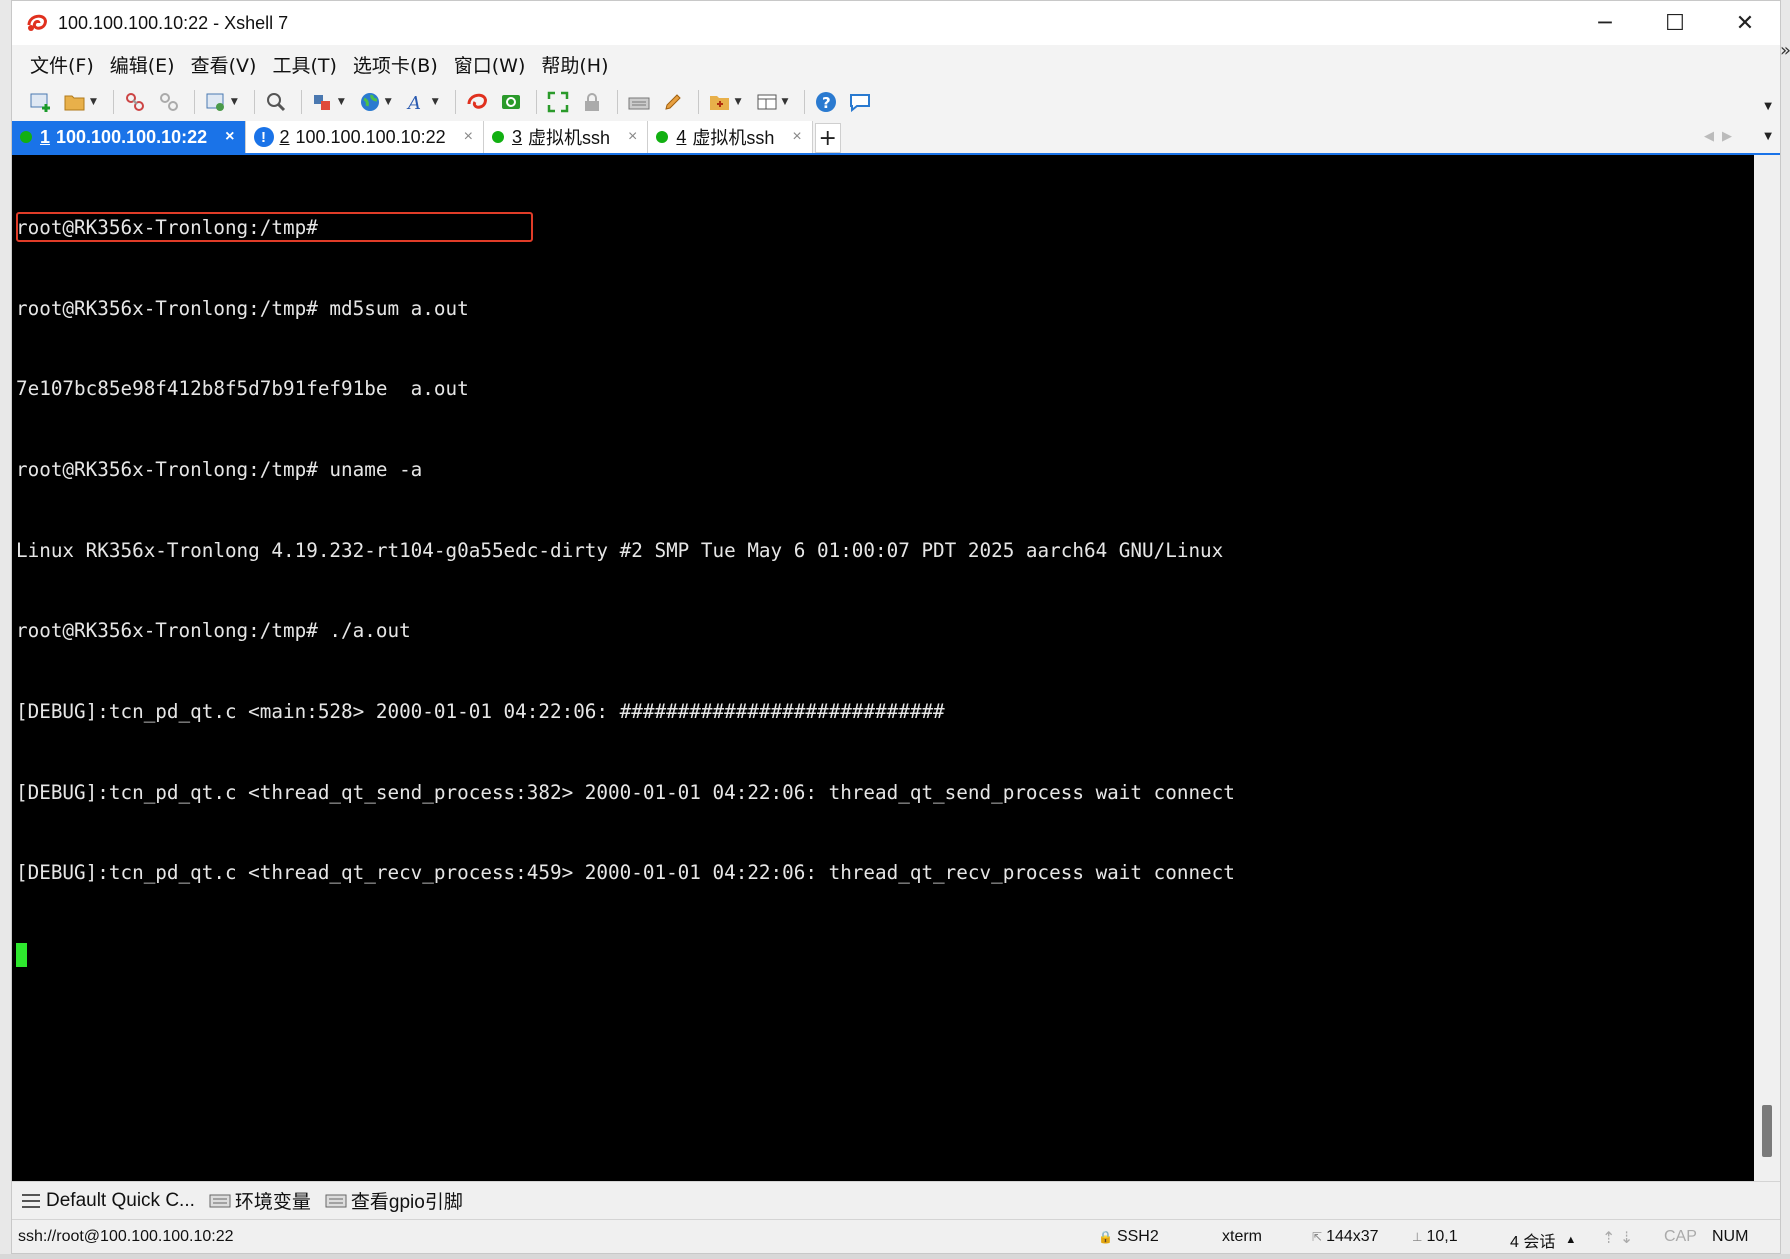 The image size is (1790, 1259). Describe the element at coordinates (135, 102) in the screenshot. I see `connect-icon` at that location.